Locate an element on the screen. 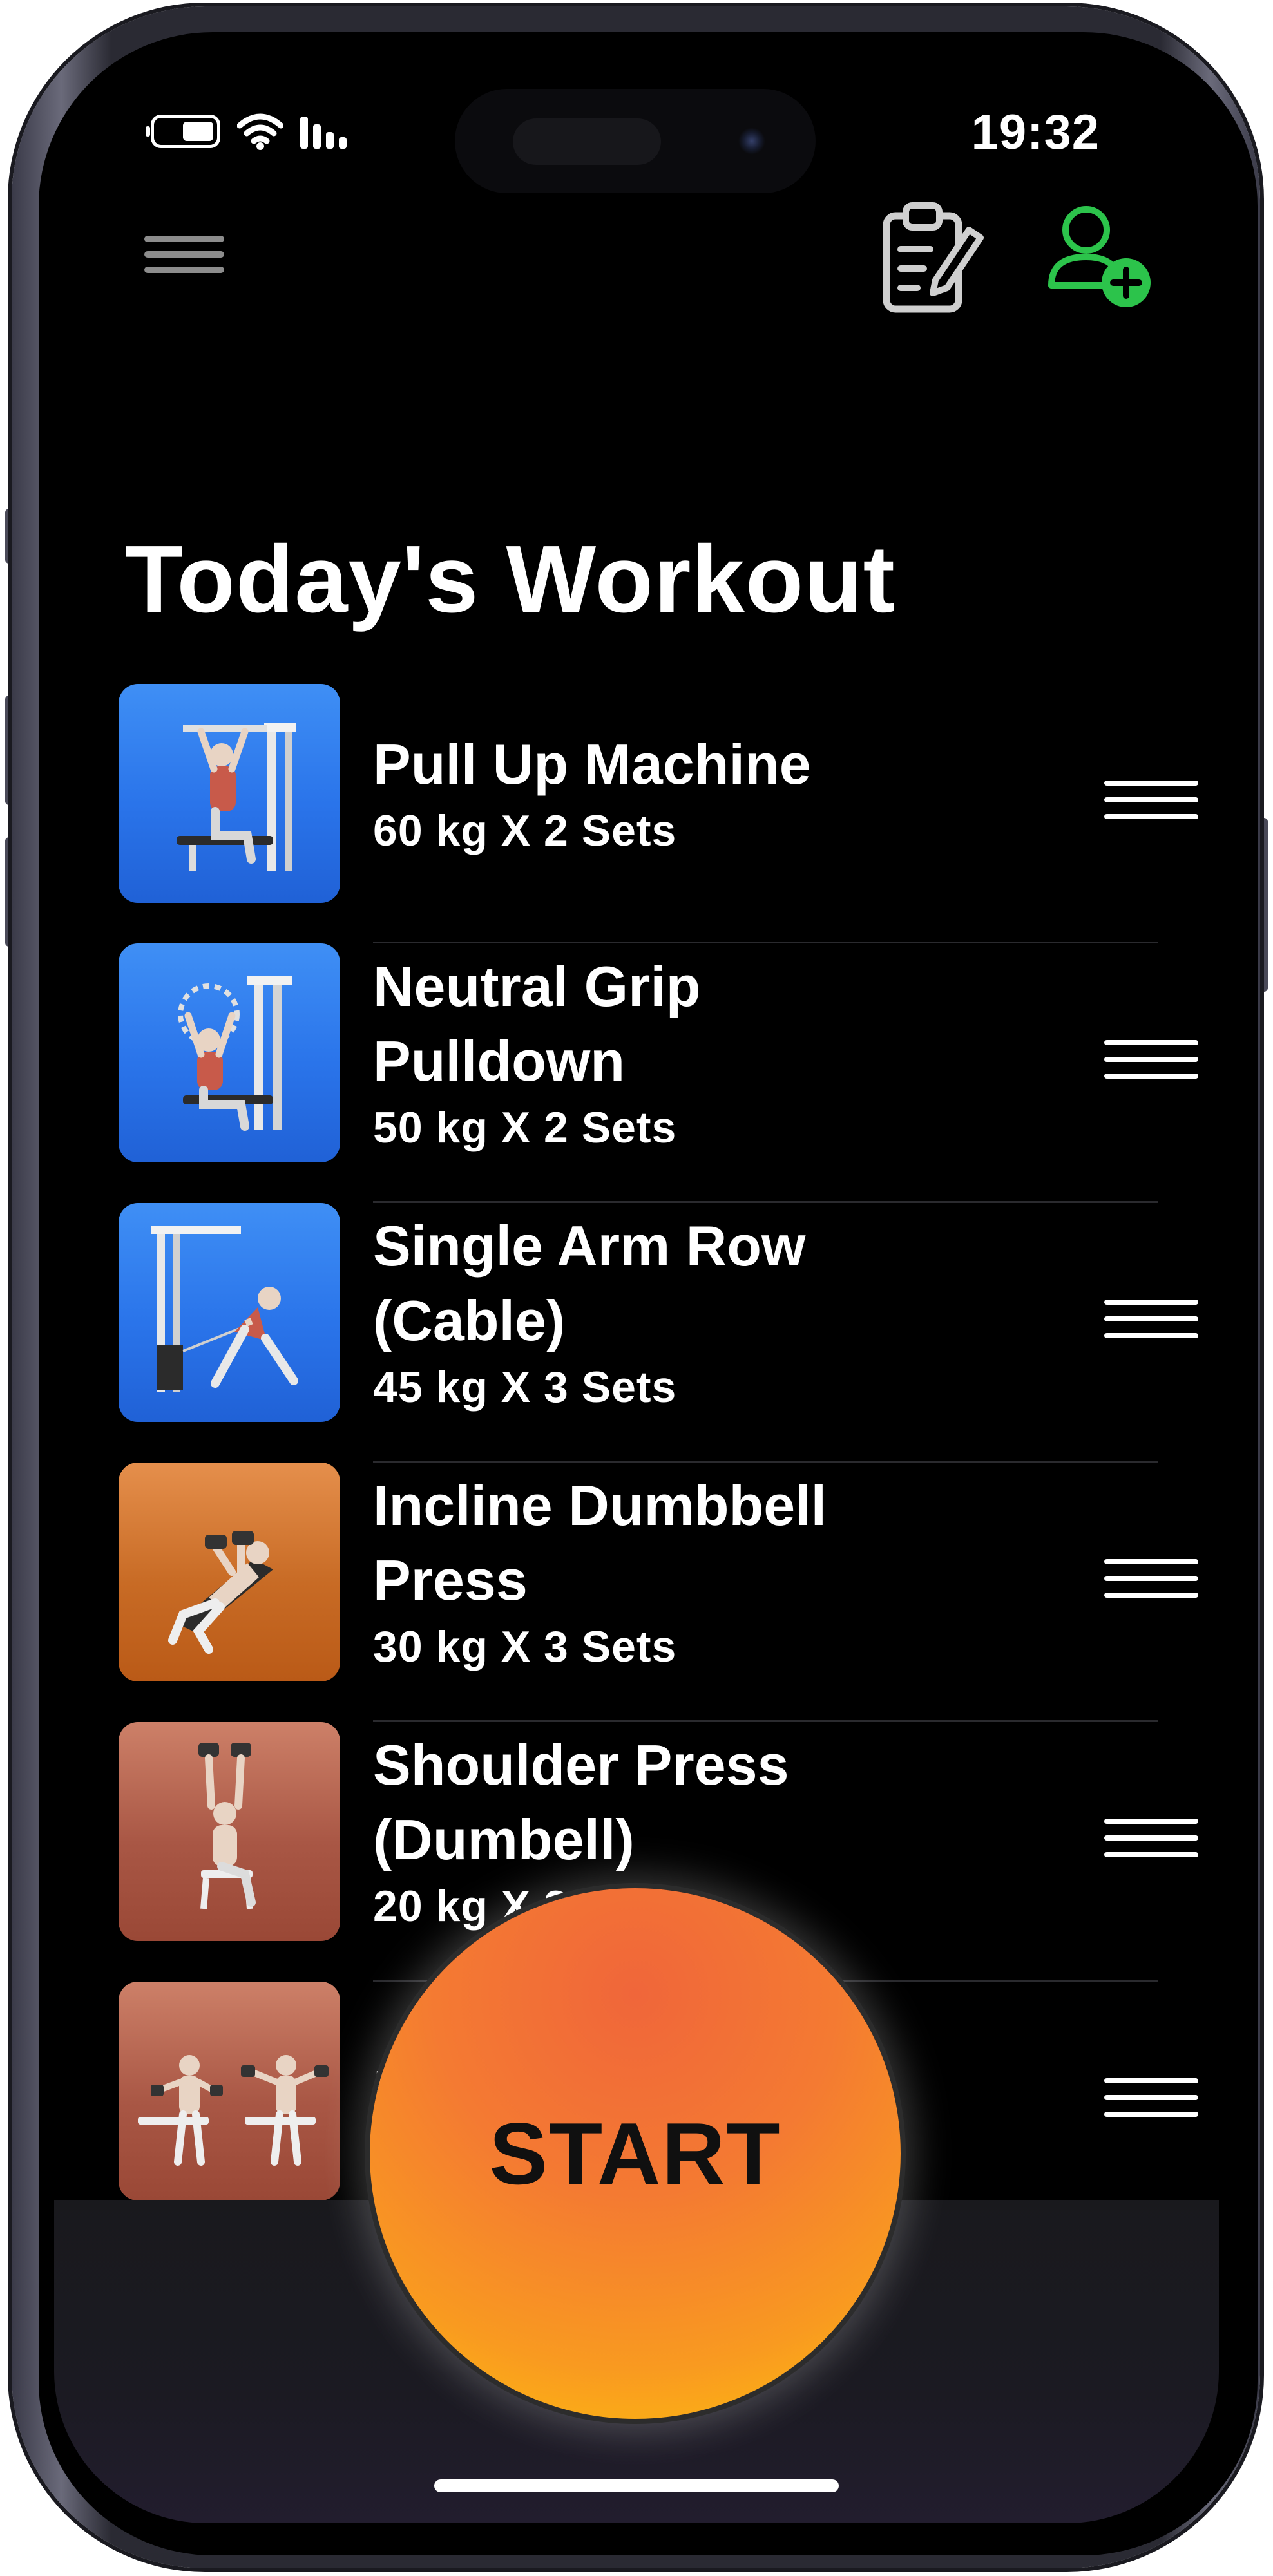 The width and height of the screenshot is (1273, 2576). exercise-row: Incline Dumbbell Press 30 kg X 3 Sets is located at coordinates (658, 1593).